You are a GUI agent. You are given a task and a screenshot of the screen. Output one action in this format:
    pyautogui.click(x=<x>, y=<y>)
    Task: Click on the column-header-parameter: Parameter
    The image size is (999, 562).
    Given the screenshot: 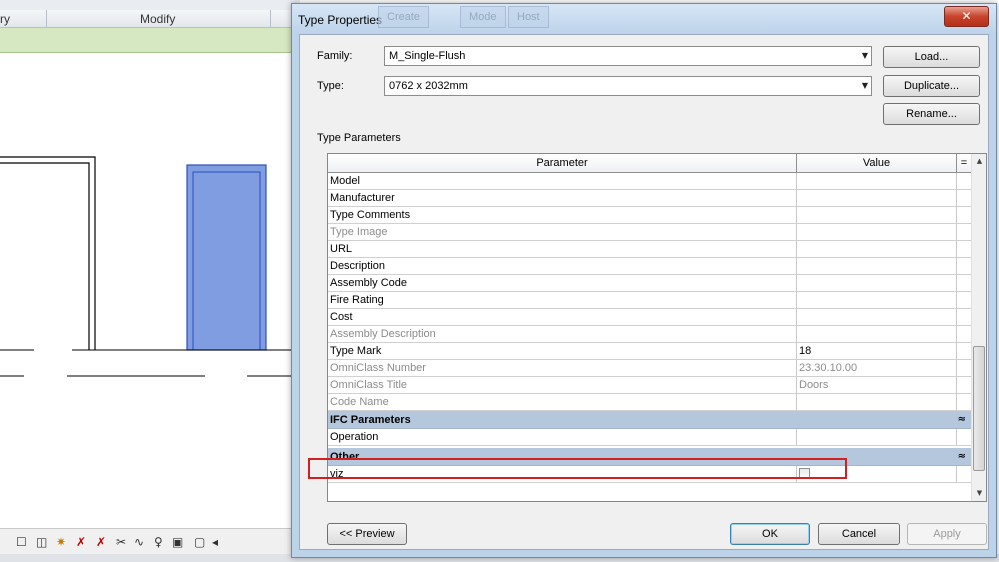 What is the action you would take?
    pyautogui.click(x=562, y=163)
    